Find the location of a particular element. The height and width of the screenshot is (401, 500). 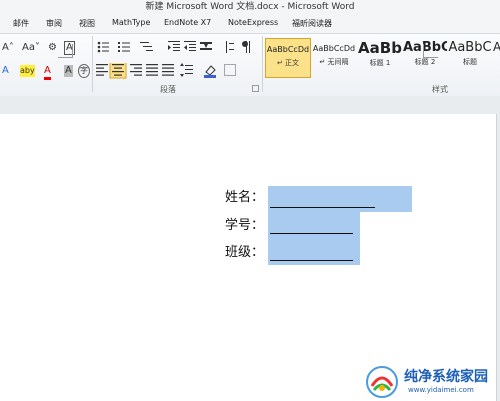

styles-group-label: 样式 is located at coordinates (440, 89).